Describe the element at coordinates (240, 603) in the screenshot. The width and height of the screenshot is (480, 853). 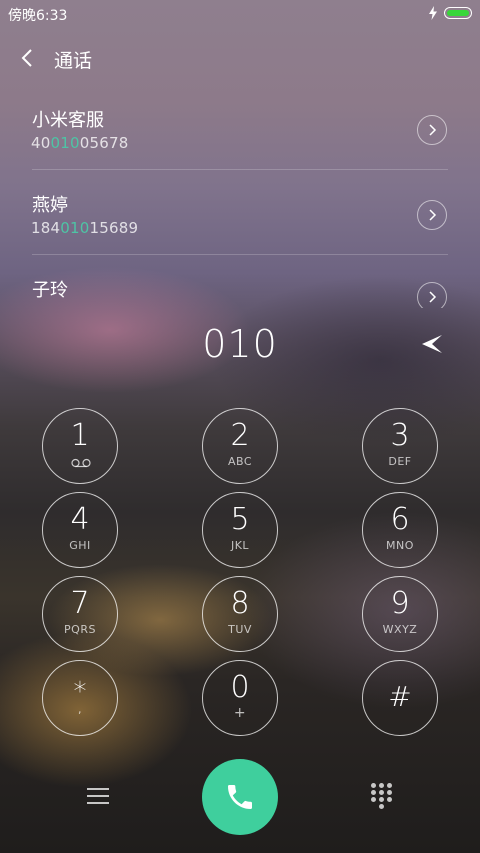
I see `key-digit: 8` at that location.